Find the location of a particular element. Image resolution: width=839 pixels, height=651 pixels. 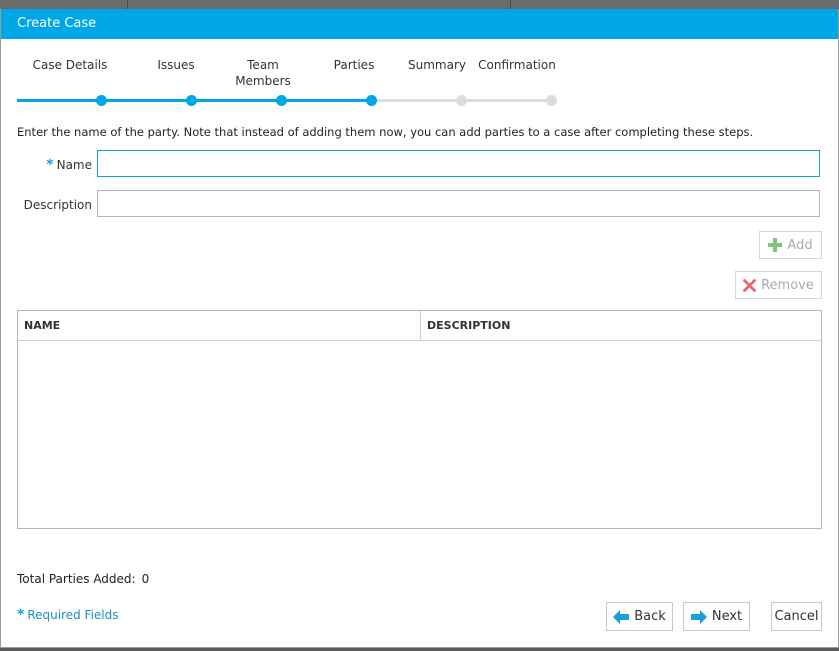

x-icon is located at coordinates (750, 285).